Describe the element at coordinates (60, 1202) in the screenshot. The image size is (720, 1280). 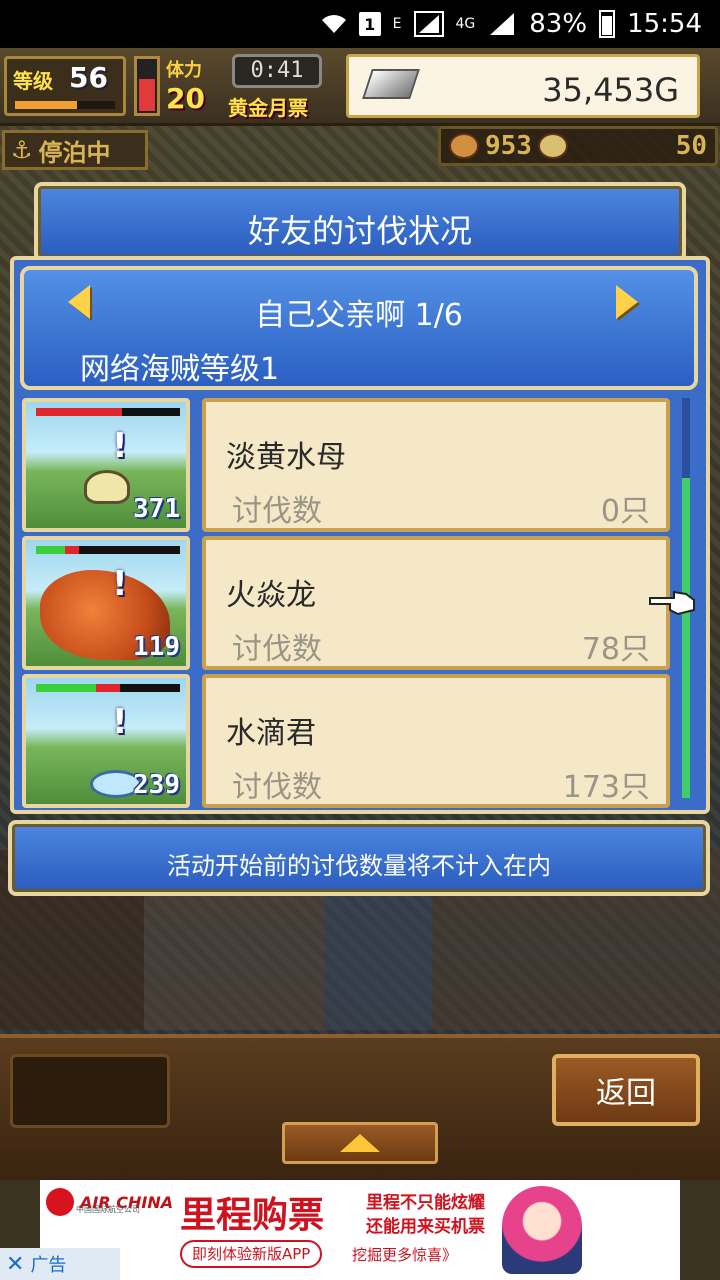
I see `air-china-logo-icon` at that location.